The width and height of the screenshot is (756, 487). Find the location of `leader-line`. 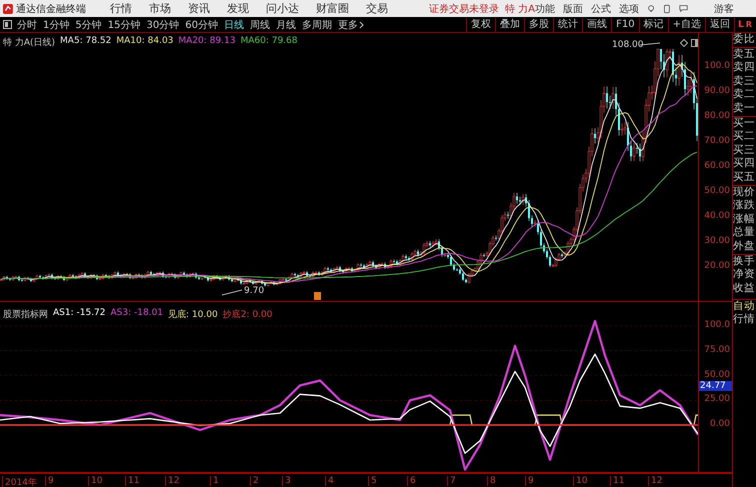

leader-line is located at coordinates (232, 293).